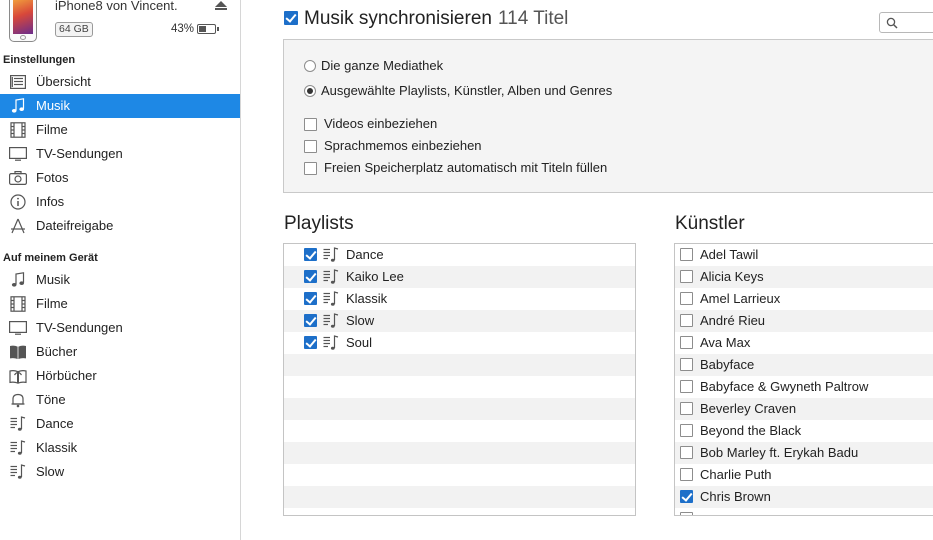 Image resolution: width=933 pixels, height=540 pixels. I want to click on radio-button, so click(310, 66).